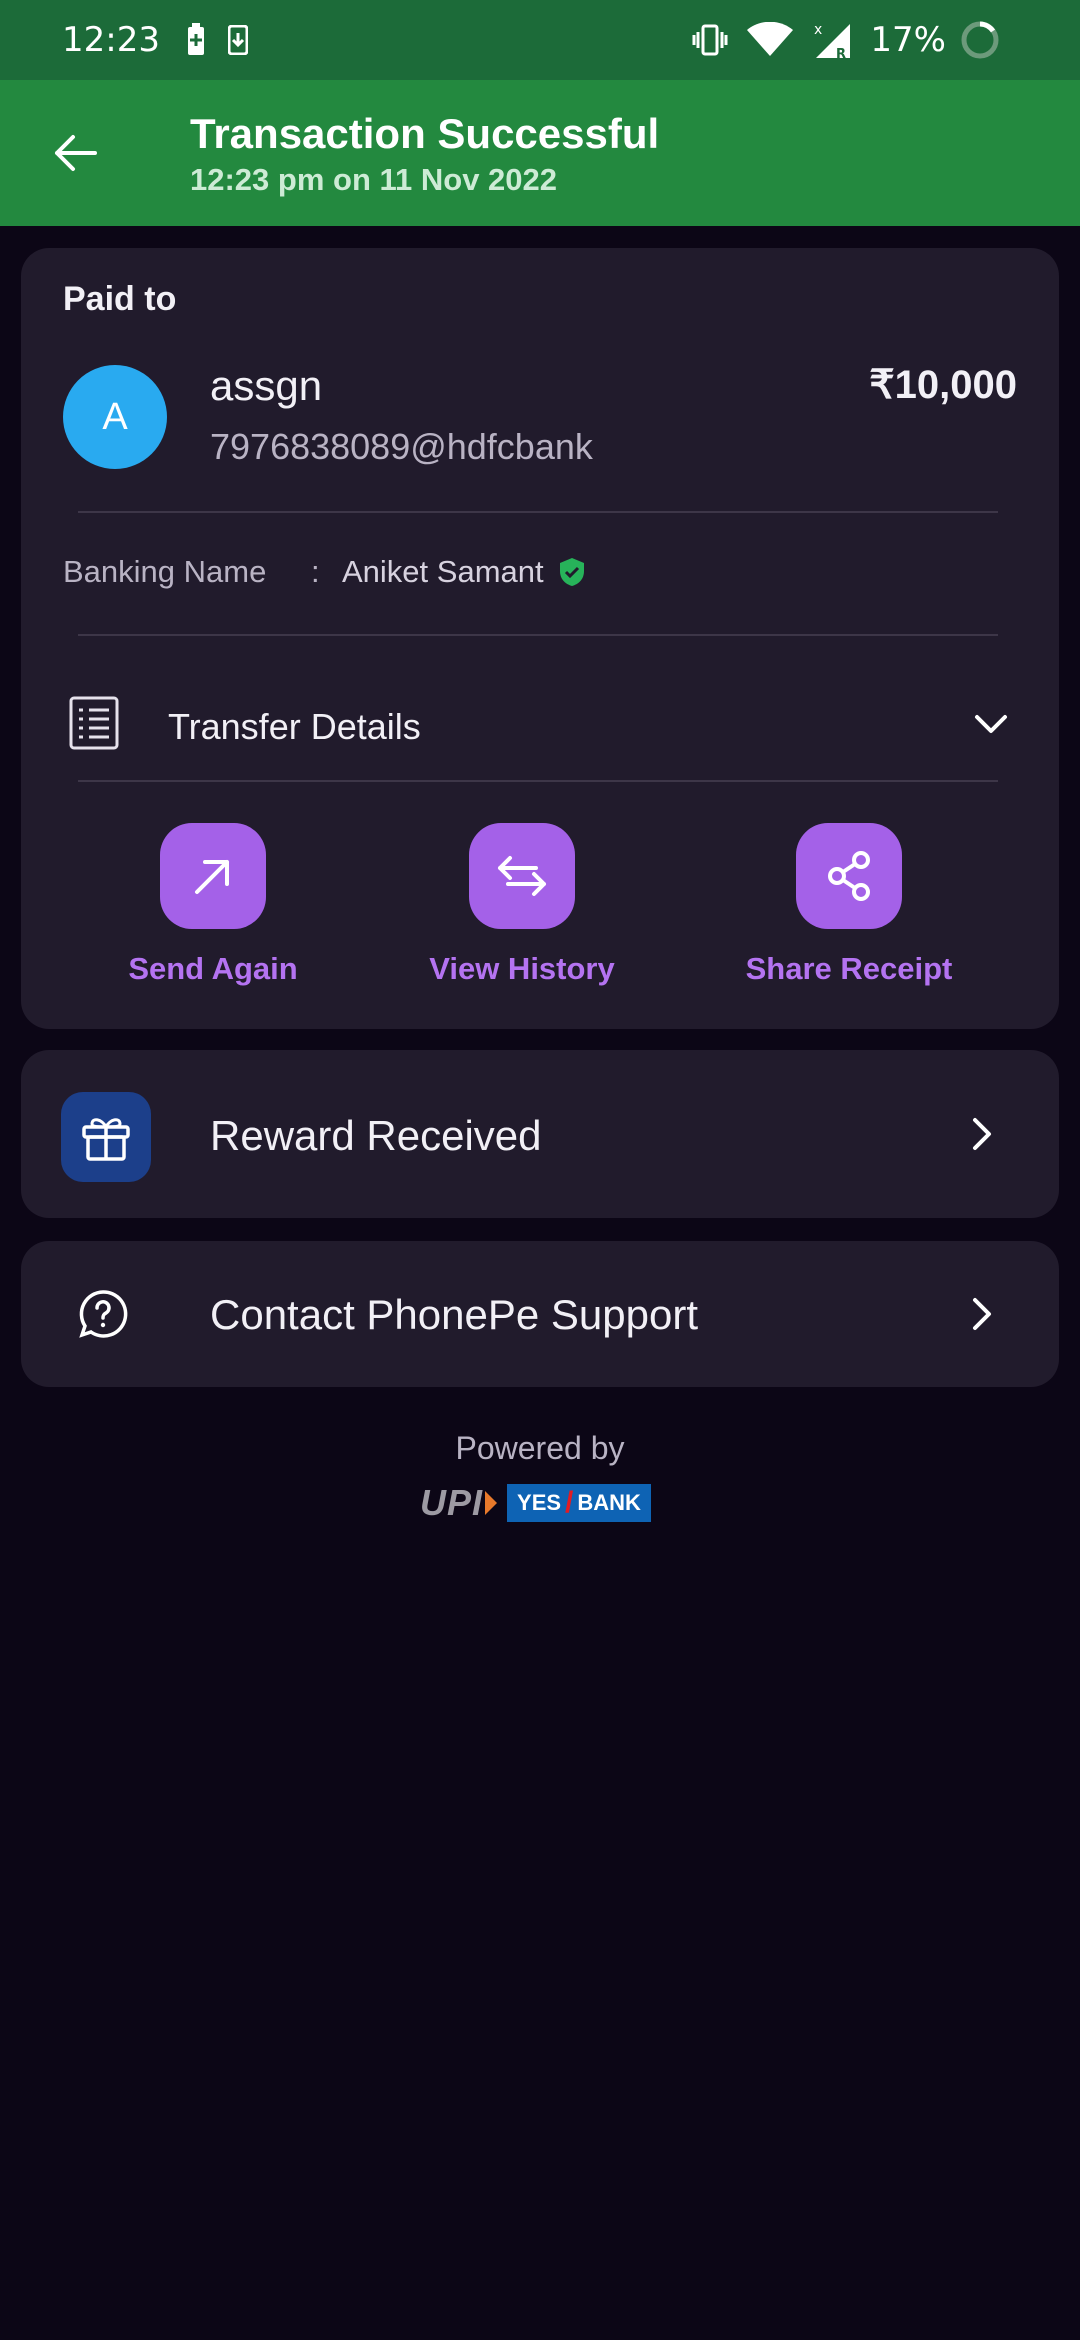 This screenshot has width=1080, height=2340. I want to click on verified-shield-icon, so click(572, 572).